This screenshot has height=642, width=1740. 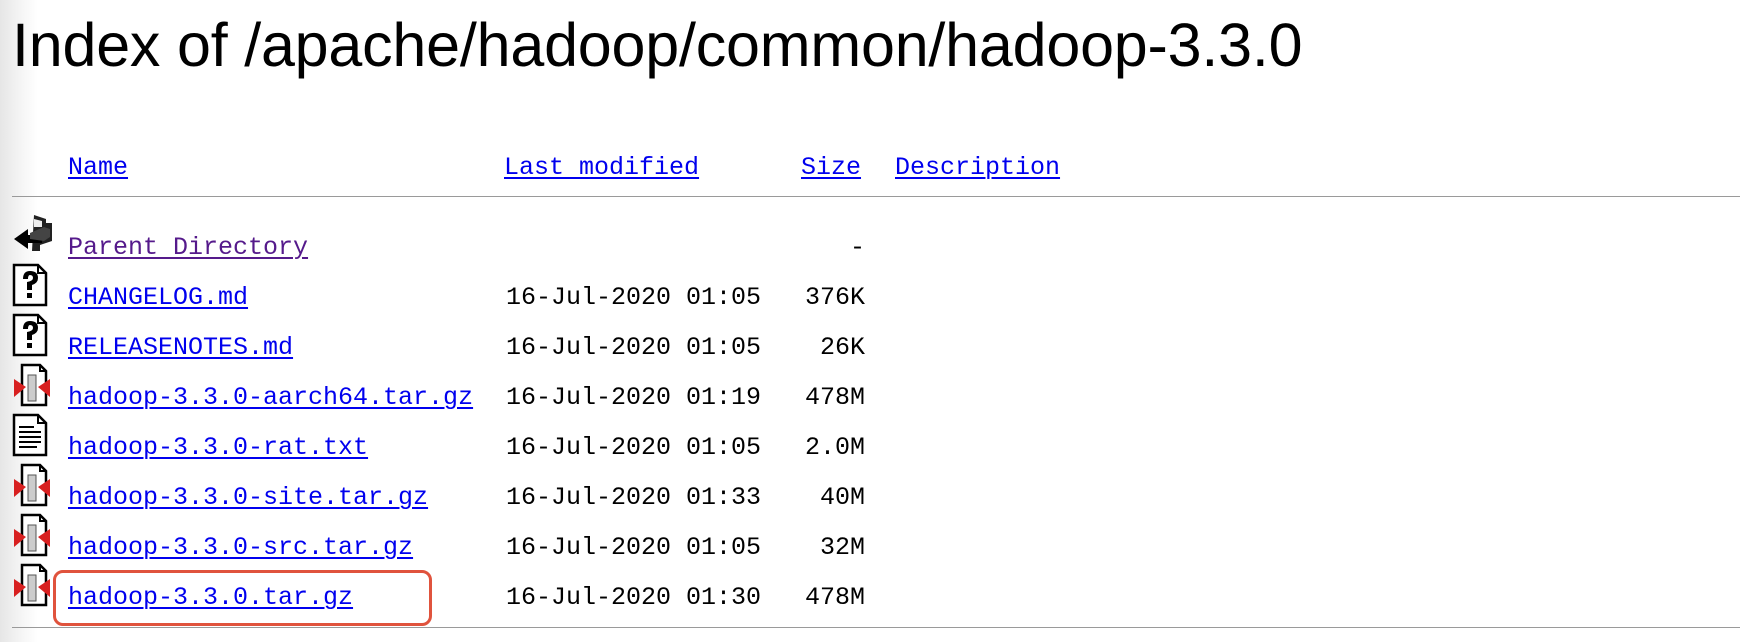 I want to click on list-item-name-cell: Parent Directory, so click(x=188, y=248).